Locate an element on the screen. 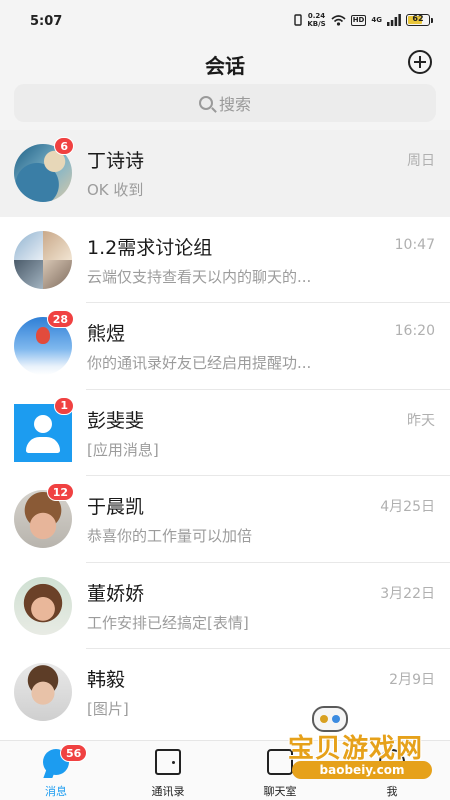  conversation-row: 6 丁诗诗 OK 收到 周日 is located at coordinates (225, 173).